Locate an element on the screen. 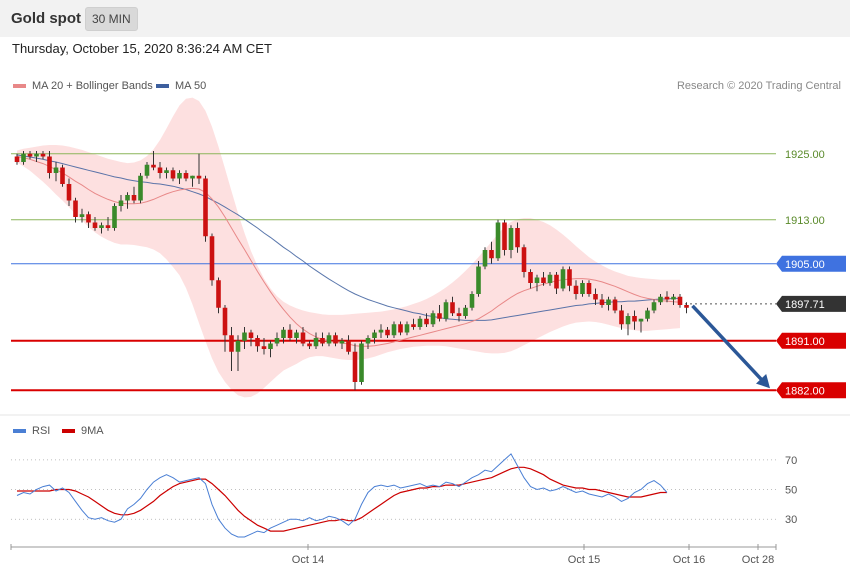 The width and height of the screenshot is (850, 576). rsi-9ma-line is located at coordinates (342, 499).